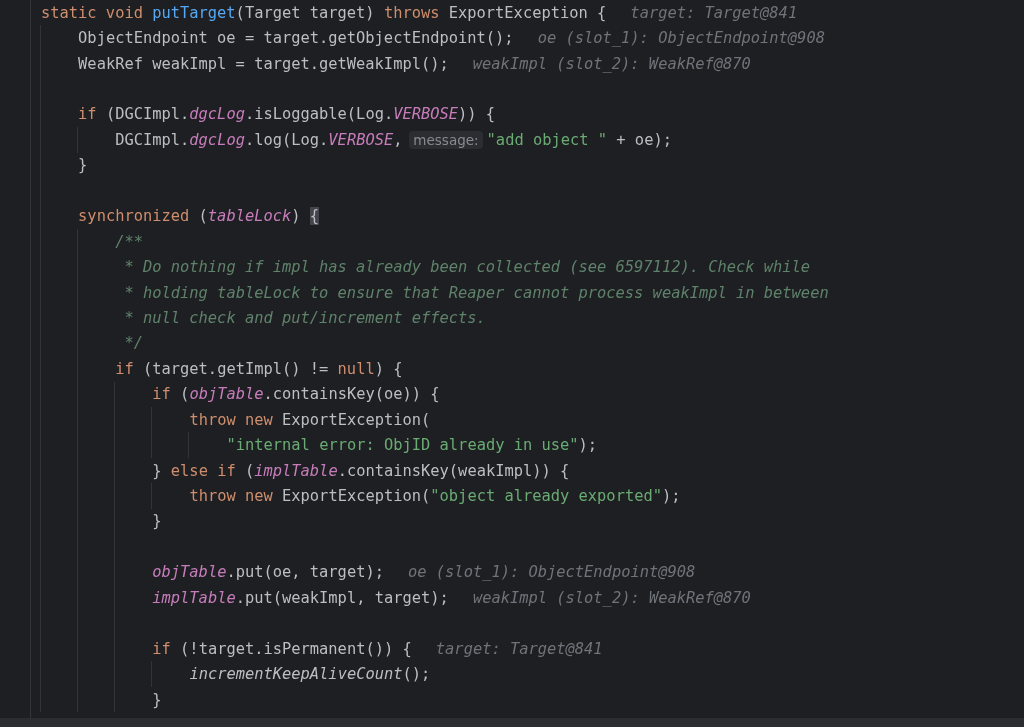  I want to click on parameter-hint: message:, so click(446, 139).